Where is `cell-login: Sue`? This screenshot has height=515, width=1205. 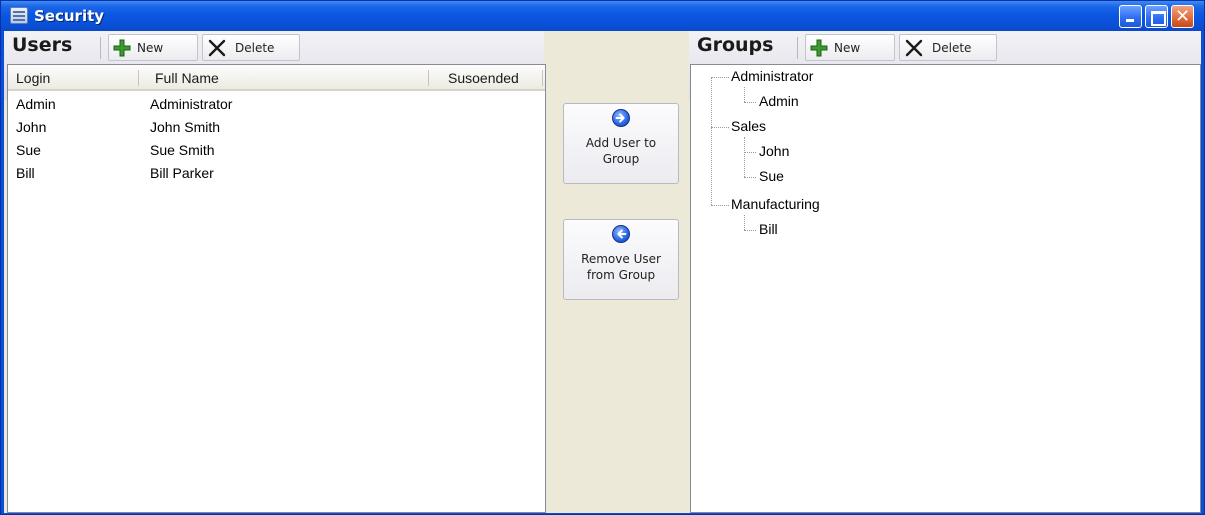
cell-login: Sue is located at coordinates (28, 150).